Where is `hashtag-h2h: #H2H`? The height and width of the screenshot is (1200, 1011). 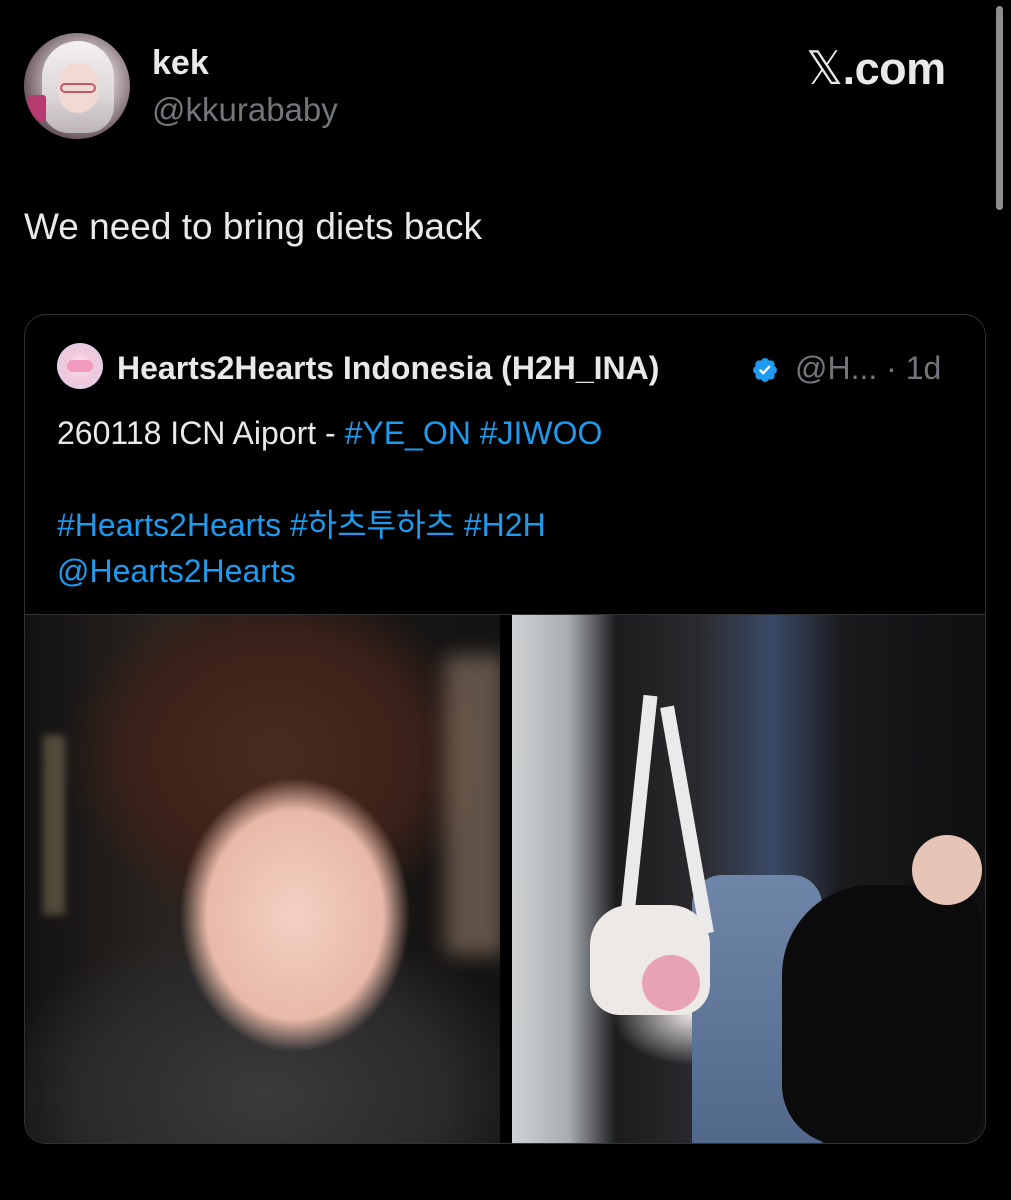 hashtag-h2h: #H2H is located at coordinates (505, 525).